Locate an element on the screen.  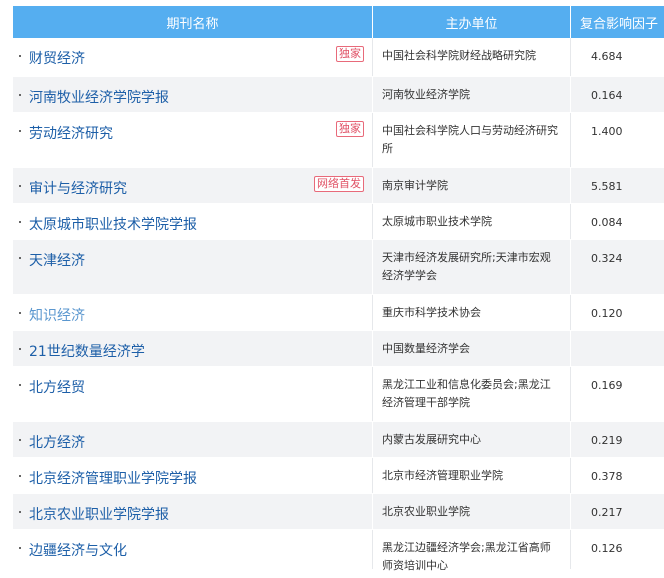
table-row: 太原城市职业技术学院学报 太原城市职业技术学院 0.084 is located at coordinates (338, 222).